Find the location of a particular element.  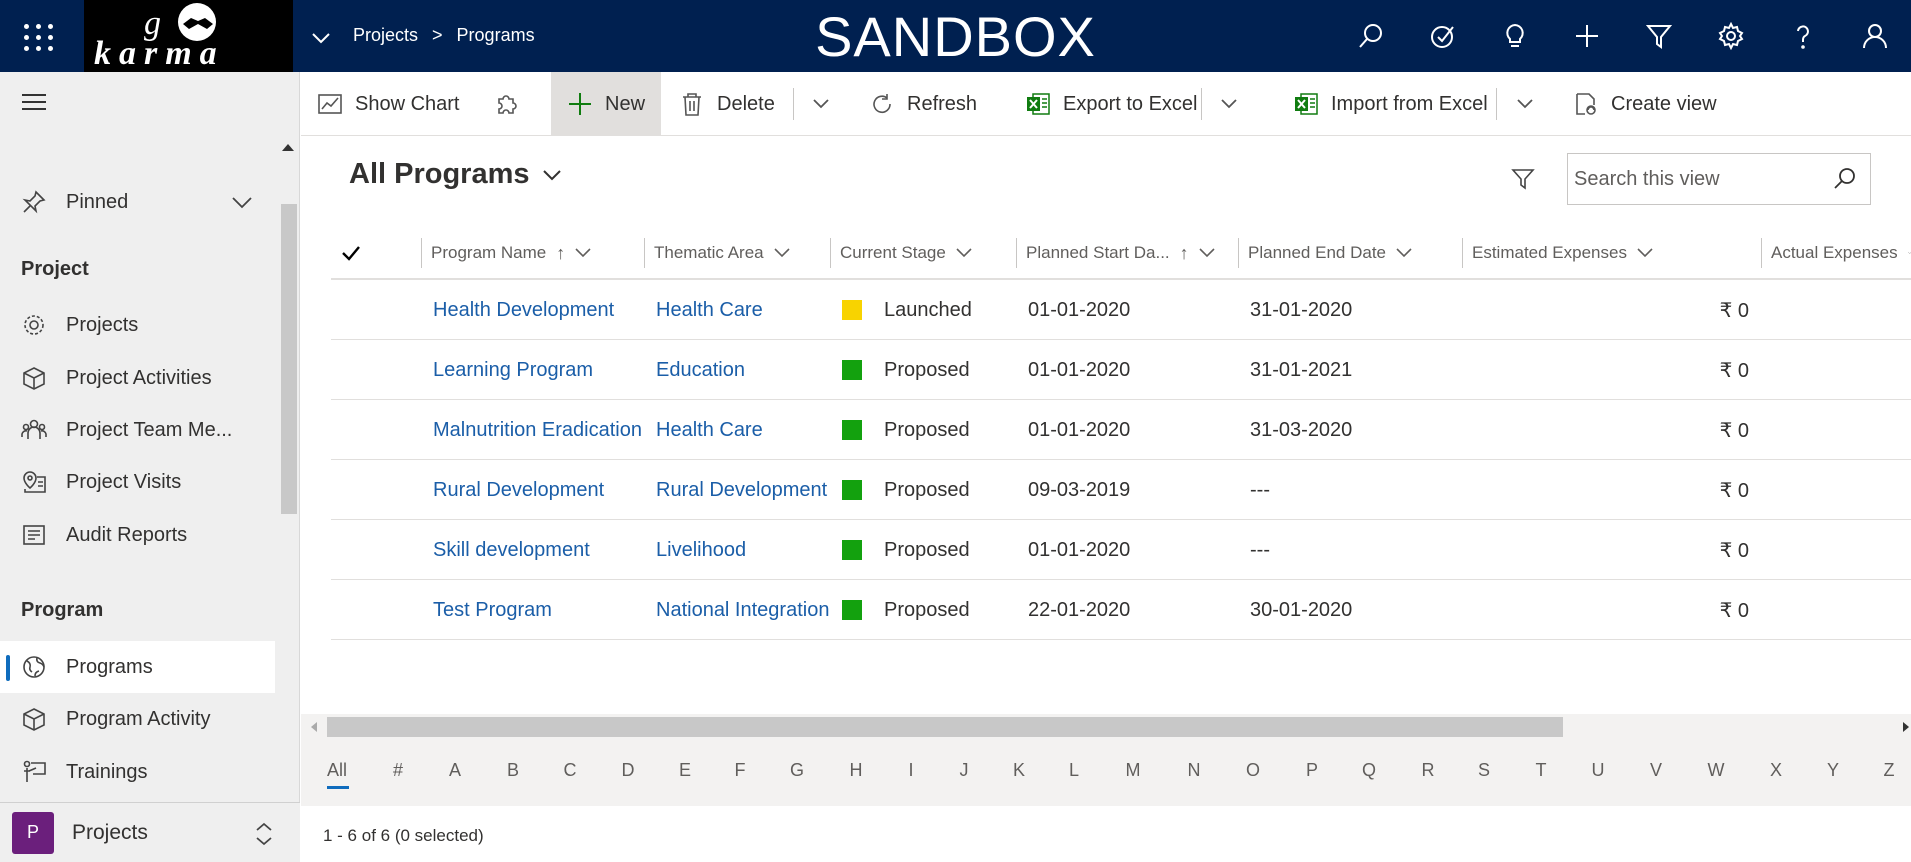

breadcrumb-programs: Programs is located at coordinates (496, 35).